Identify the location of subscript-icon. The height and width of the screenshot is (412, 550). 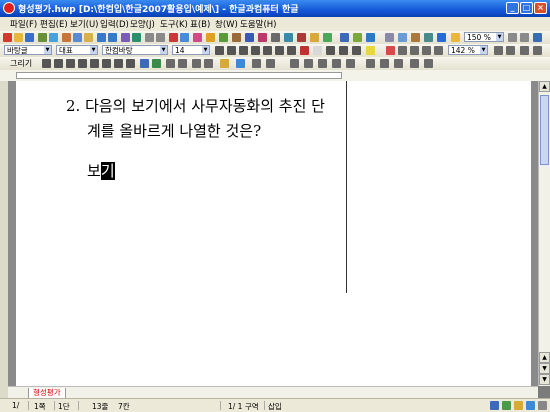
(291, 50).